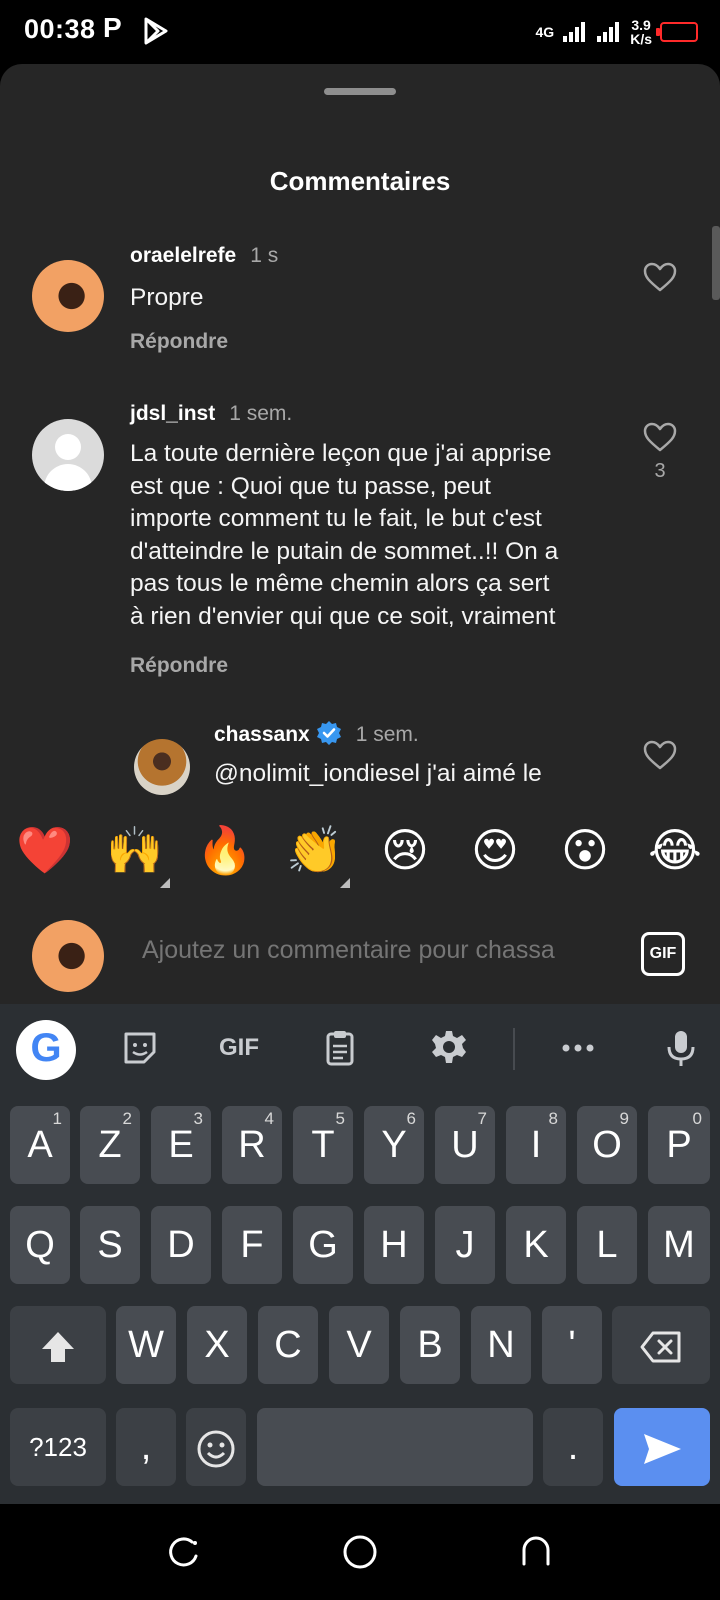  Describe the element at coordinates (310, 486) in the screenshot. I see `comment-line: est que : Quoi que tu passe, peut` at that location.